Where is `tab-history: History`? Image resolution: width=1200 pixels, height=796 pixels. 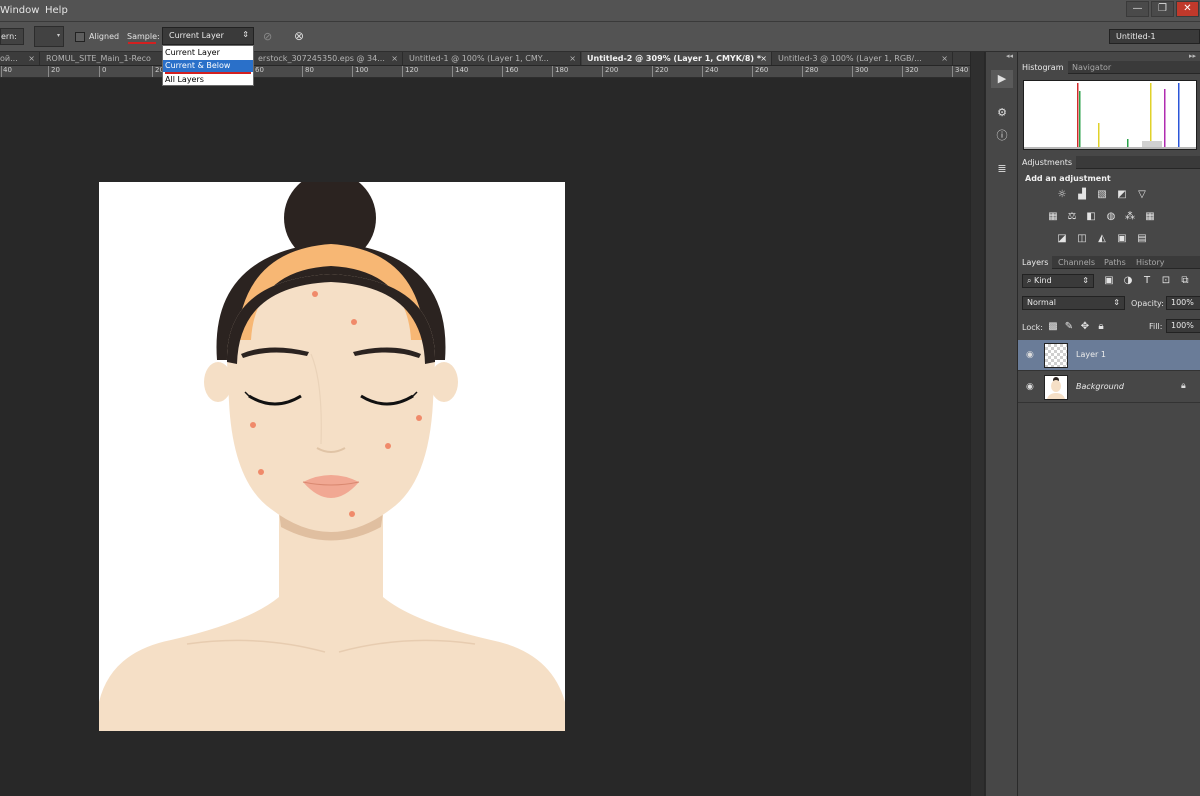 tab-history: History is located at coordinates (1150, 262).